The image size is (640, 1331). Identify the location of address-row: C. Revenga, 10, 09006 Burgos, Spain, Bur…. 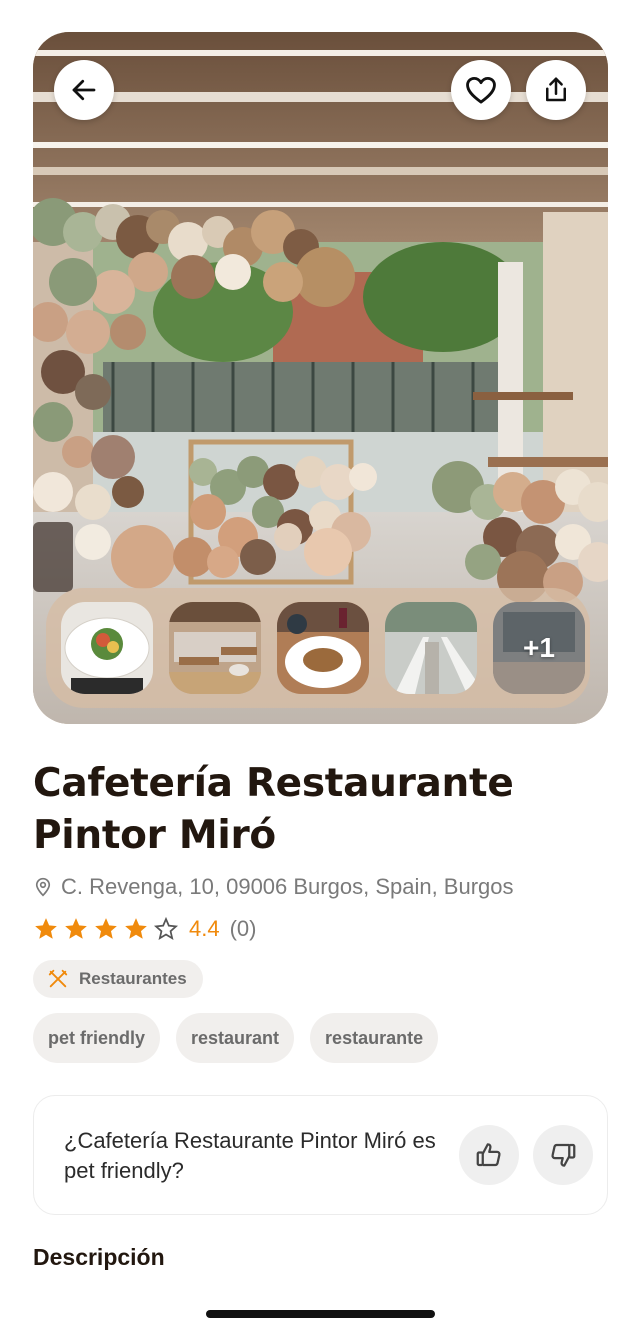
(273, 887).